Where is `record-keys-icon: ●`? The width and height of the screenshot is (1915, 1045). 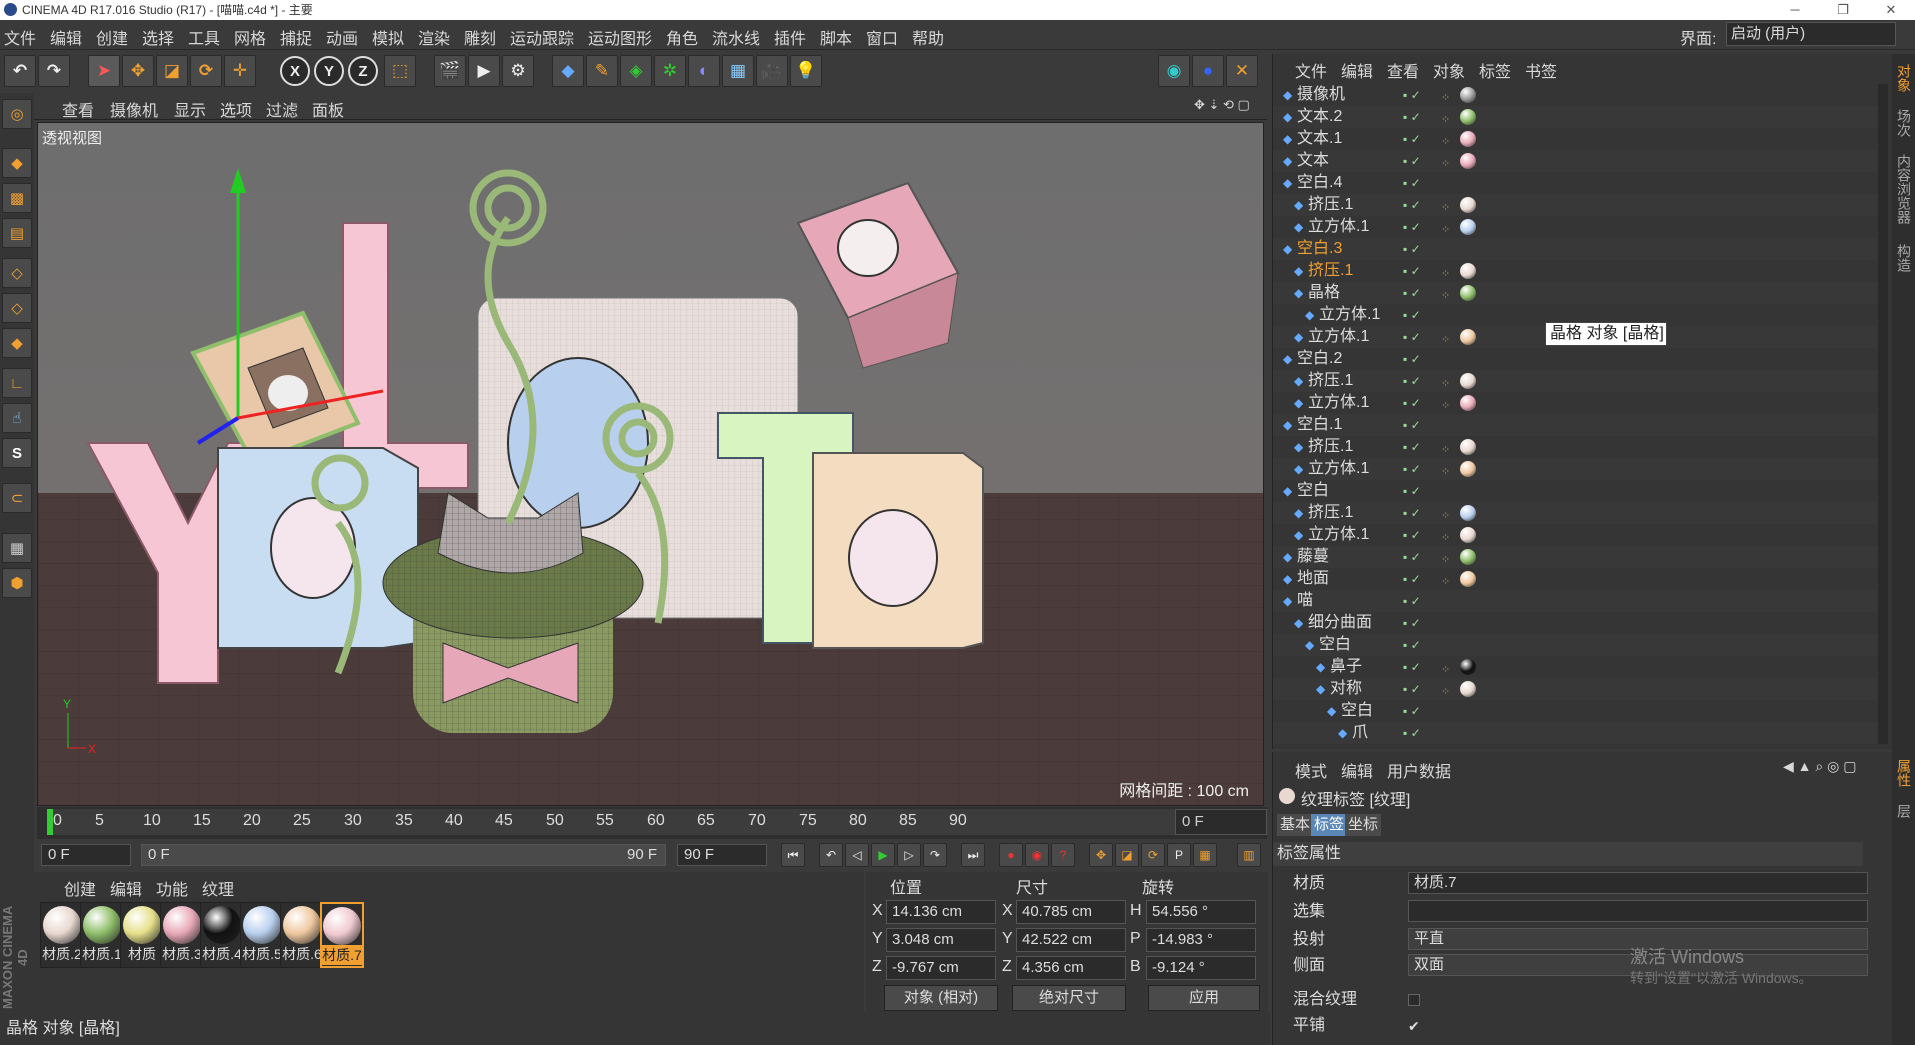 record-keys-icon: ● is located at coordinates (1011, 855).